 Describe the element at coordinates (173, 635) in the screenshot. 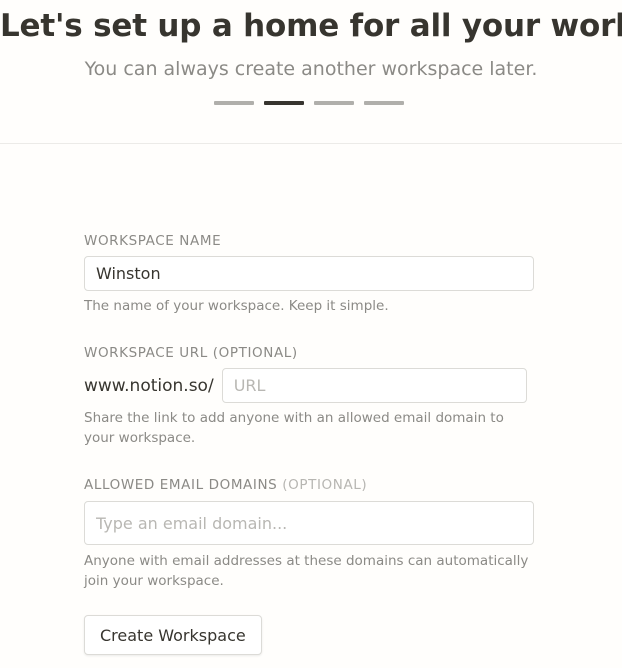

I see `create-workspace-button: Create Workspace` at that location.